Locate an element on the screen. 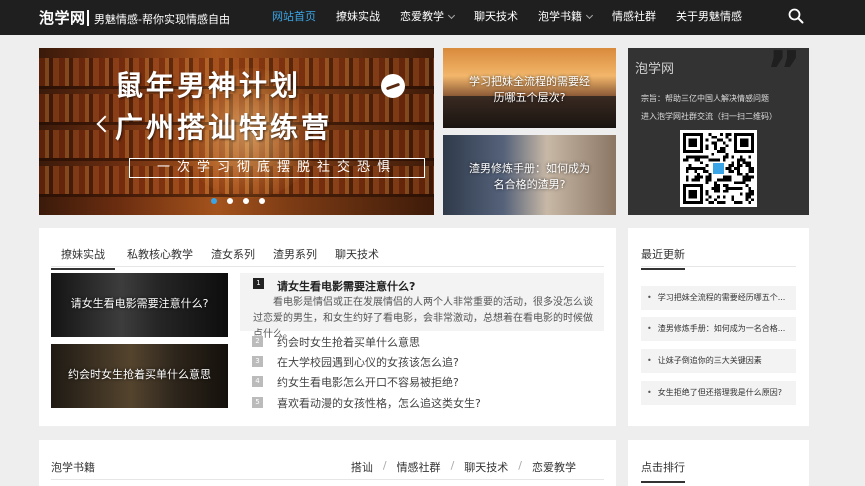 Image resolution: width=865 pixels, height=486 pixels. tile-caption: 学习把妹全流程的需要经历哪五个层次? is located at coordinates (529, 89).